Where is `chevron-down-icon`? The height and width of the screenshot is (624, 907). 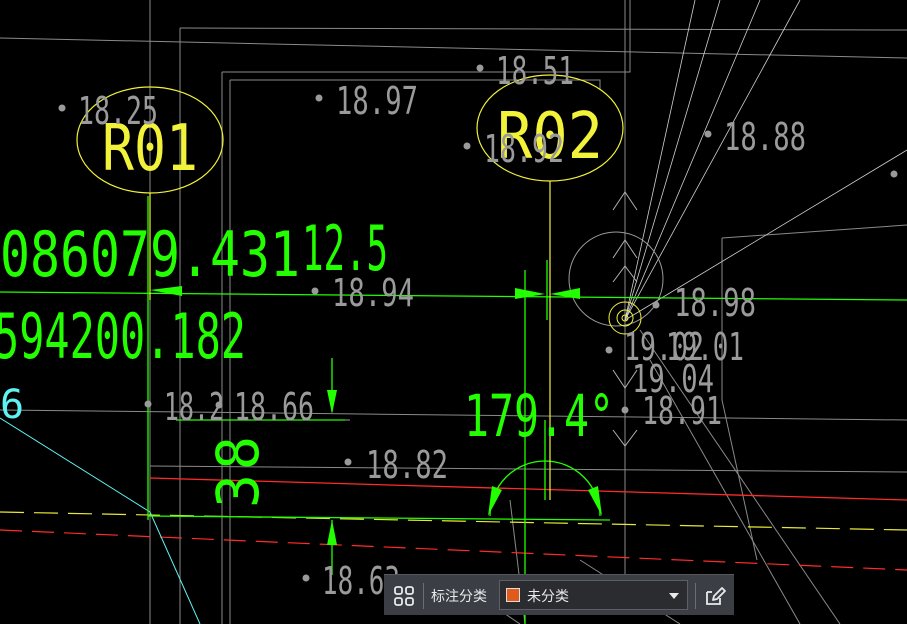
chevron-down-icon is located at coordinates (674, 596).